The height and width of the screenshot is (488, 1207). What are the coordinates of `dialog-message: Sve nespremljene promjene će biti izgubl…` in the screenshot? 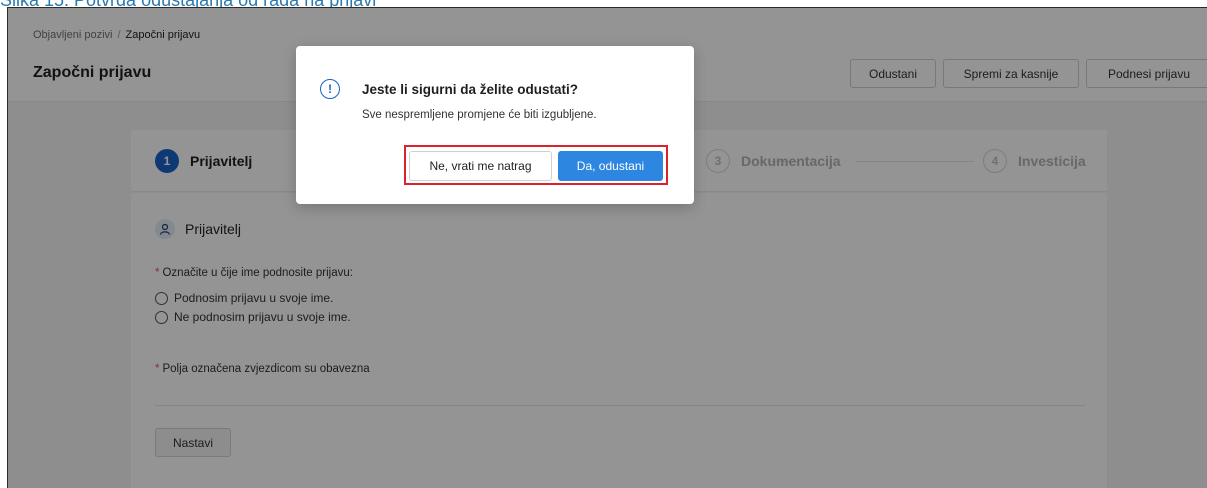 It's located at (479, 115).